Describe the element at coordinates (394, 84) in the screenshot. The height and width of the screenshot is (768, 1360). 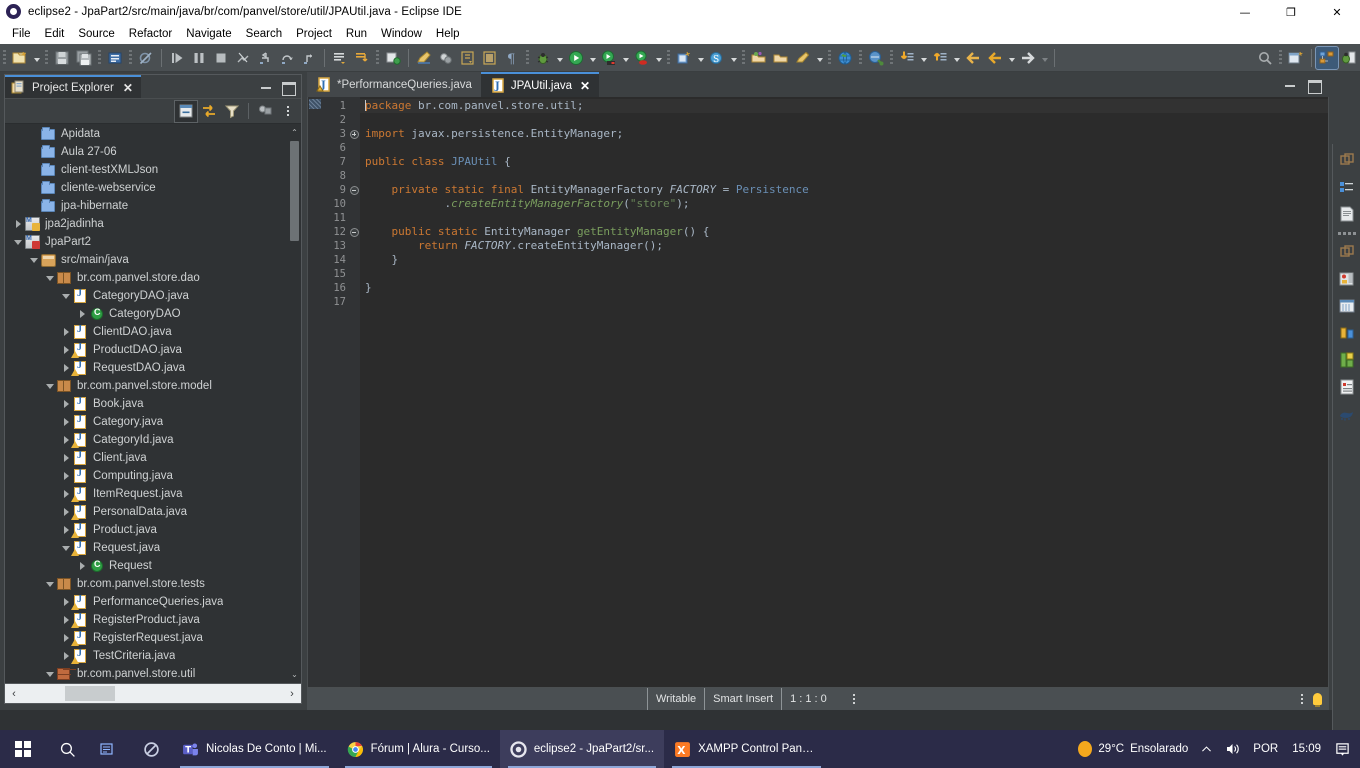
I see `editor-tab-performancequeries: J *PerformanceQueries.java` at that location.